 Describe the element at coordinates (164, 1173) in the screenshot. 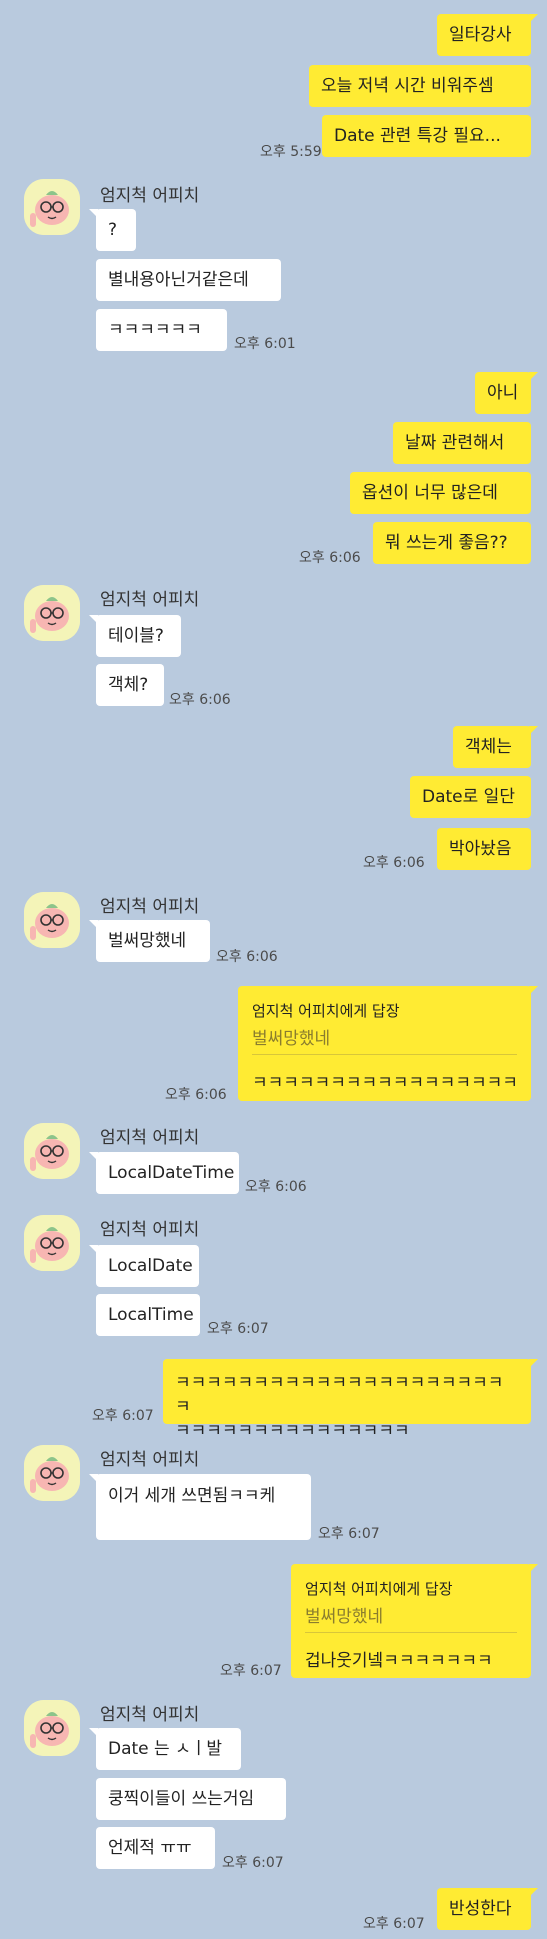

I see `other-message: LocalDateTime` at that location.